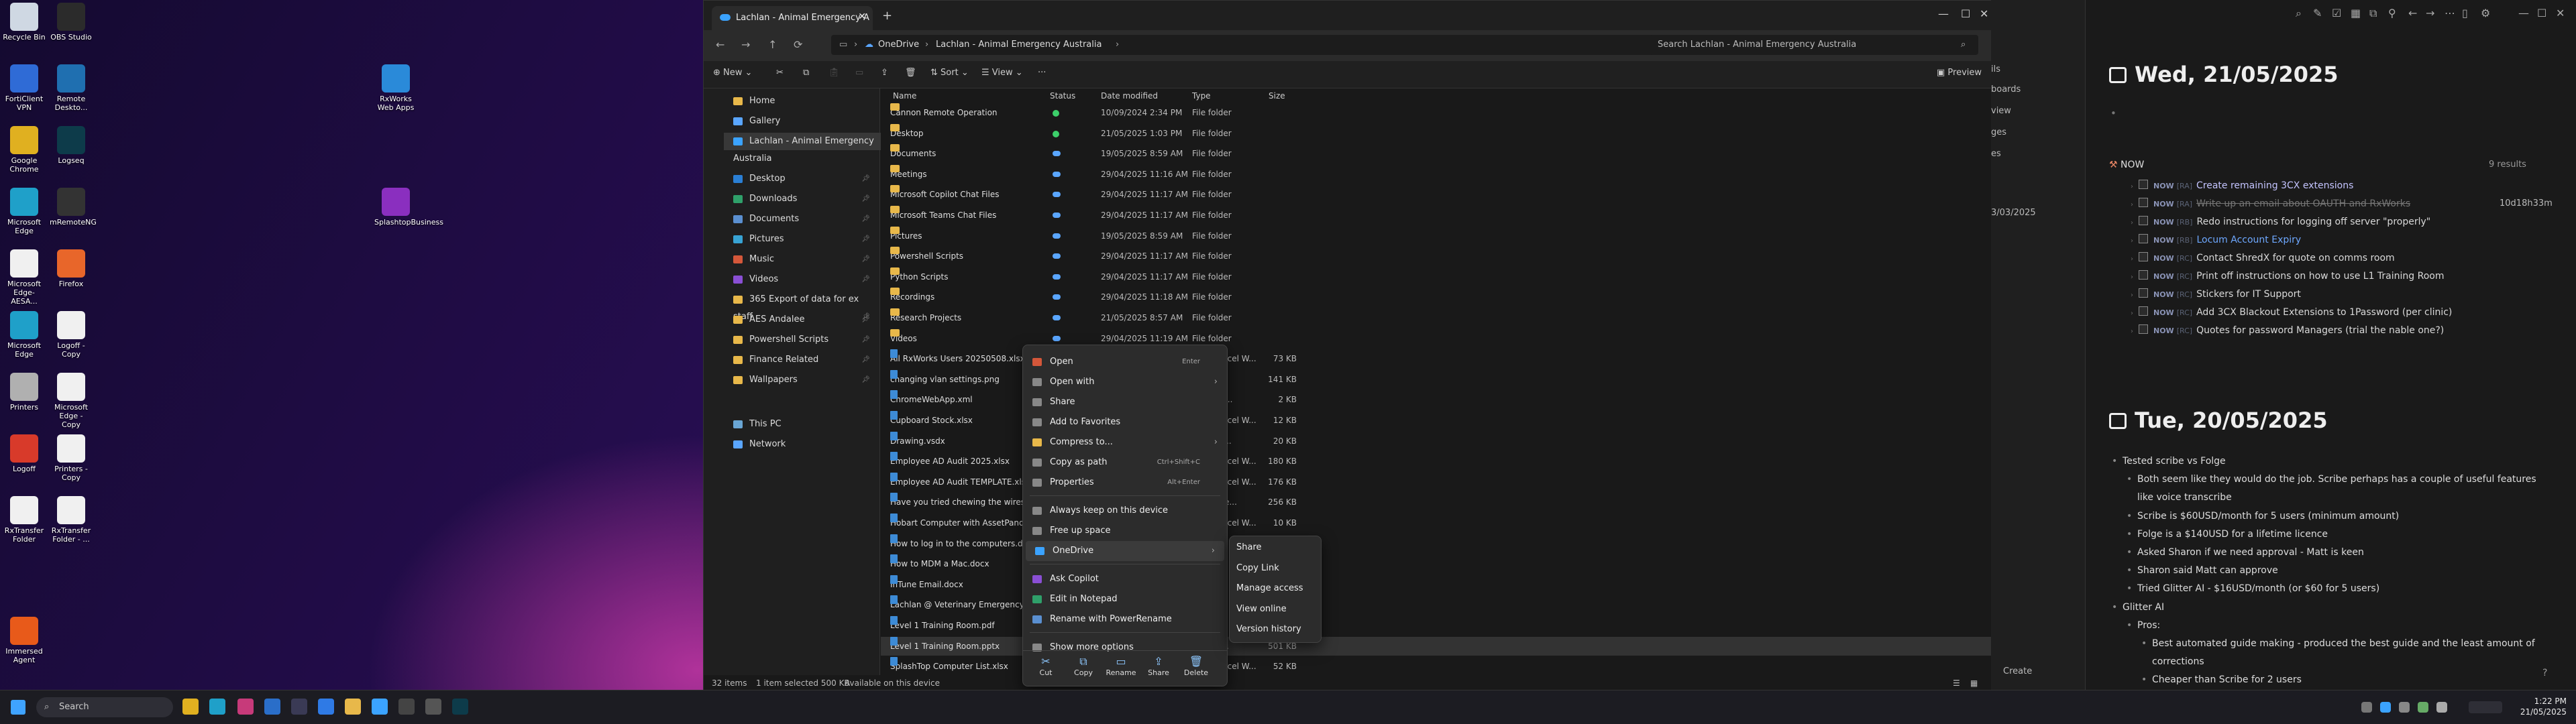 This screenshot has height=724, width=2576. Describe the element at coordinates (433, 707) in the screenshot. I see `snipping-icon` at that location.